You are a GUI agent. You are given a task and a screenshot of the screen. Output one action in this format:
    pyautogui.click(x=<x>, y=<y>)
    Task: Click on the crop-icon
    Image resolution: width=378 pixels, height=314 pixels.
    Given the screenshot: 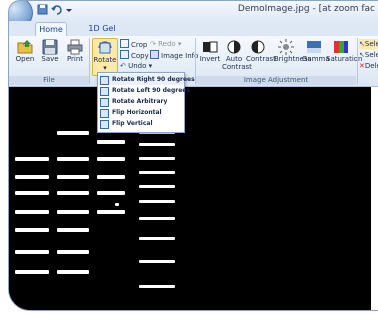 What is the action you would take?
    pyautogui.click(x=124, y=43)
    